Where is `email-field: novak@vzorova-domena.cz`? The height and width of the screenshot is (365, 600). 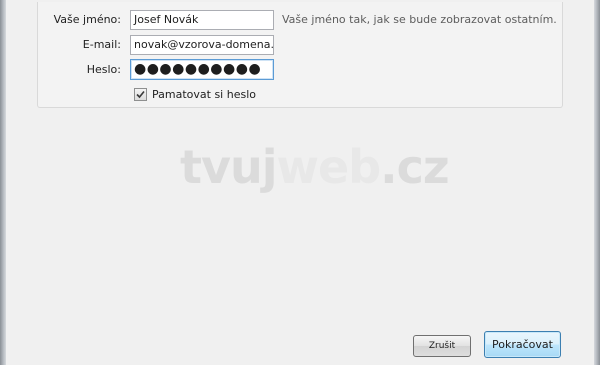
email-field: novak@vzorova-domena.cz is located at coordinates (202, 45).